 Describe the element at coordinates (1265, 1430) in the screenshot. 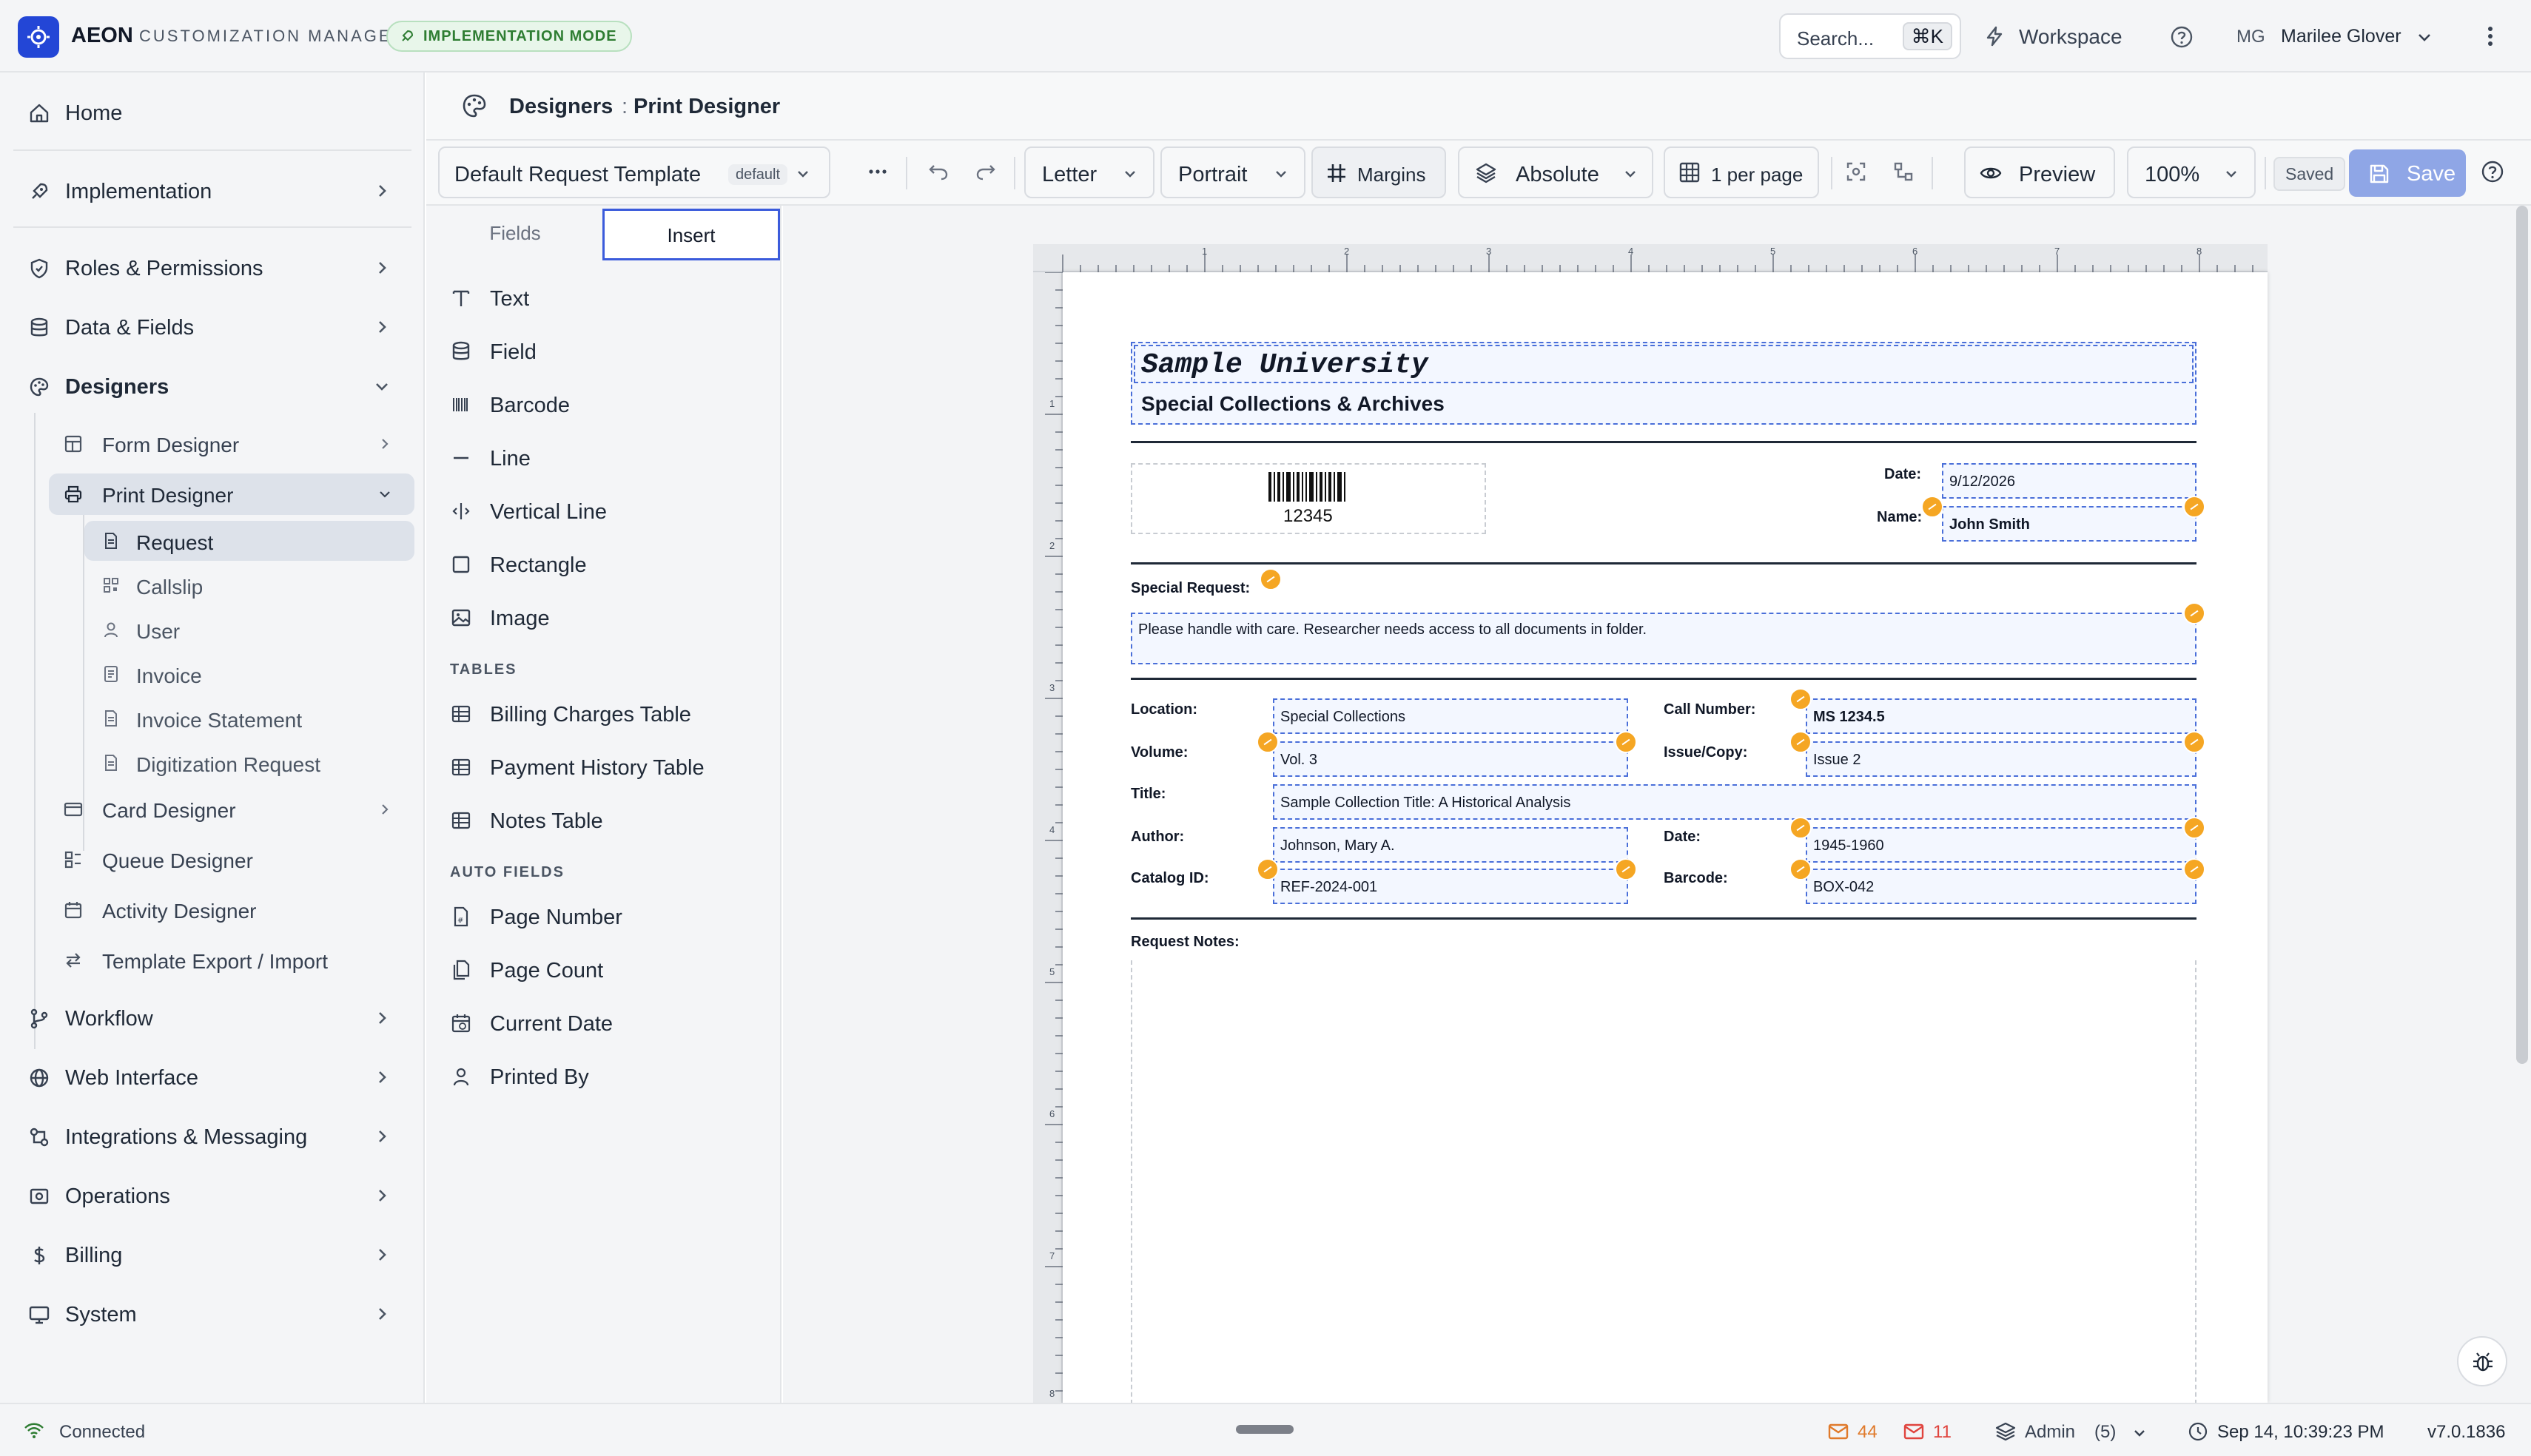

I see `panel-resize-handle` at that location.